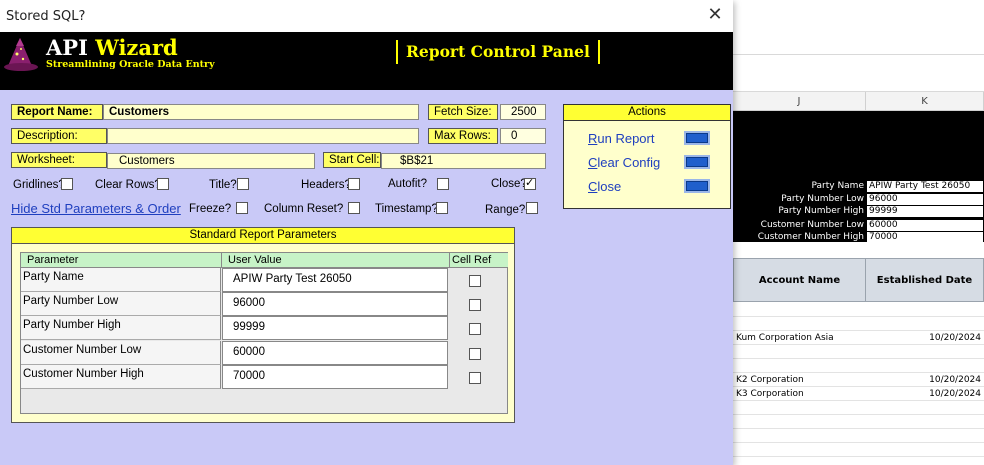 The image size is (984, 465). I want to click on panel-title: Report Control Panel, so click(498, 52).